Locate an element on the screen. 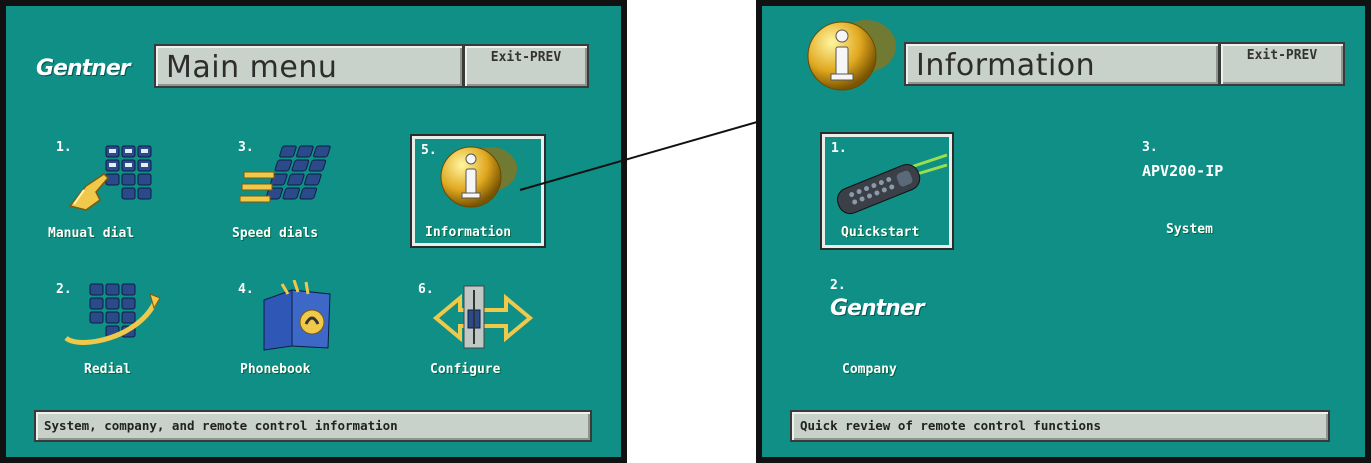 The height and width of the screenshot is (463, 1371). page-title-bar: Information is located at coordinates (1062, 64).